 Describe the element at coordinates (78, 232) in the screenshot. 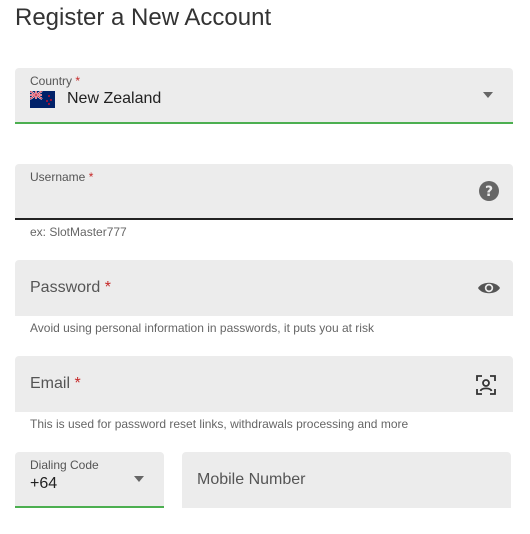

I see `username-helper: ex: SlotMaster777` at that location.